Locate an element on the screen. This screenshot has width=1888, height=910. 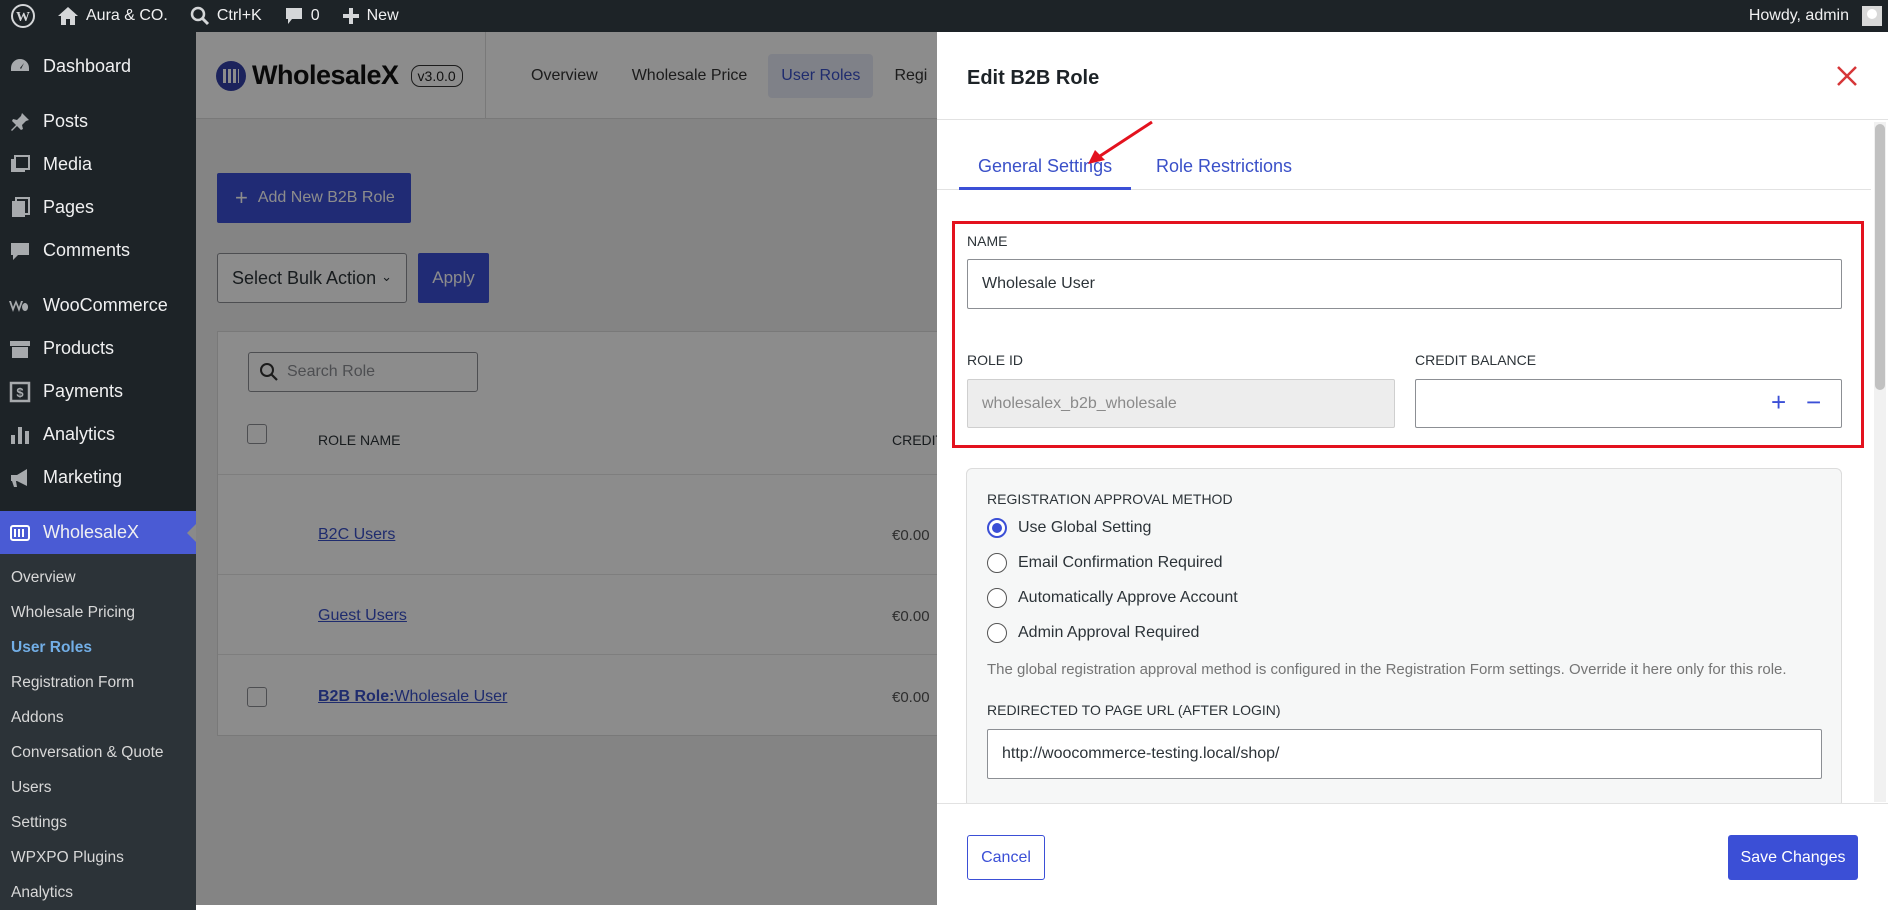
new-label: New is located at coordinates (382, 15).